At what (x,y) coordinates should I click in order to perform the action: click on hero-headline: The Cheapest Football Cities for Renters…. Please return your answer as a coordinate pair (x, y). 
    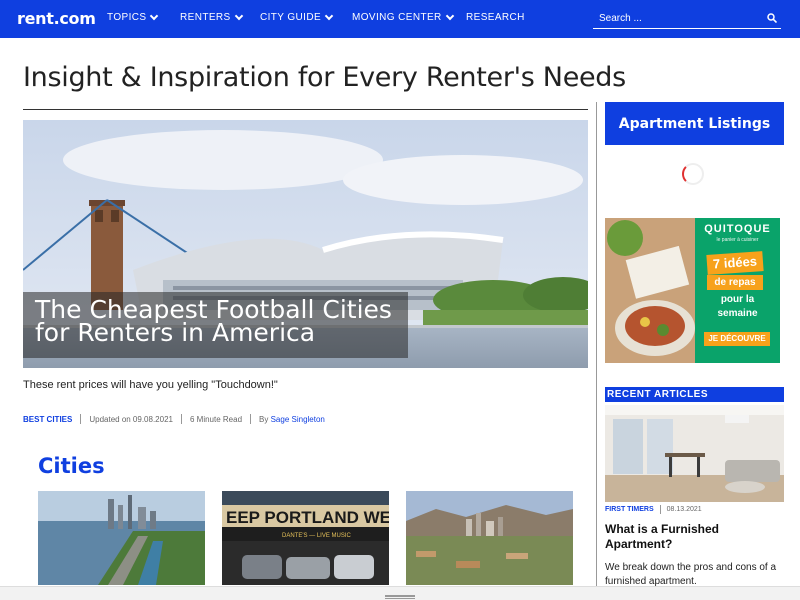
    Looking at the image, I should click on (215, 325).